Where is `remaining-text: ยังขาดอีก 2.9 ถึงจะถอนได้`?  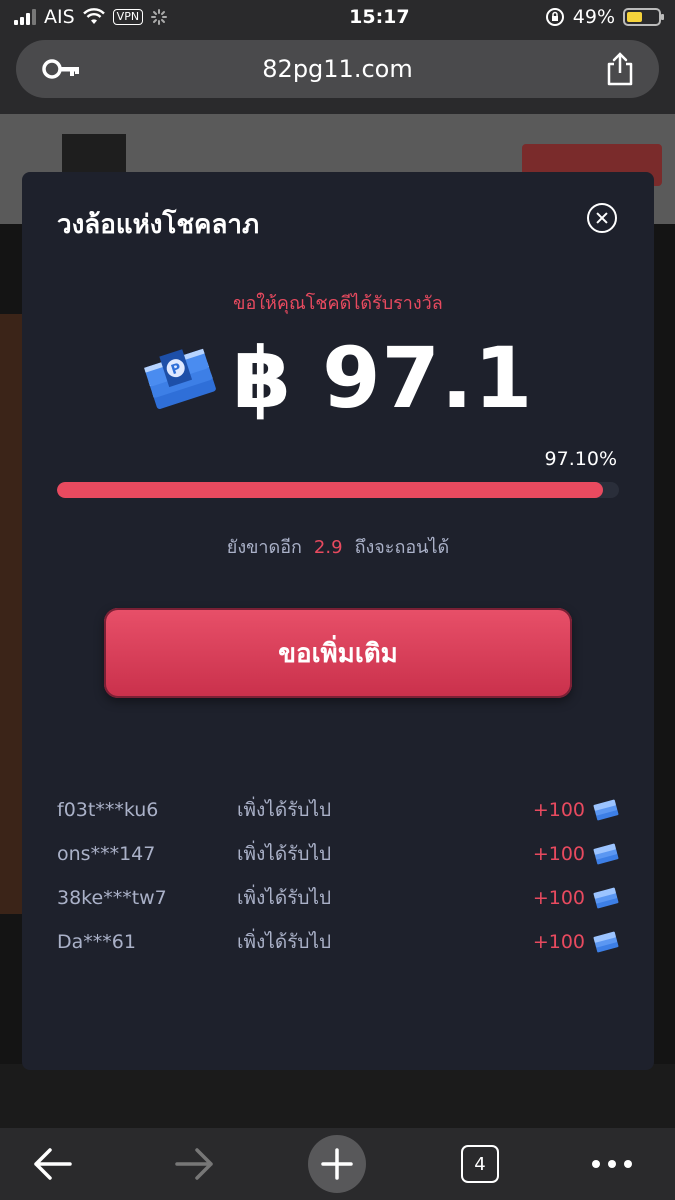 remaining-text: ยังขาดอีก 2.9 ถึงจะถอนได้ is located at coordinates (338, 546).